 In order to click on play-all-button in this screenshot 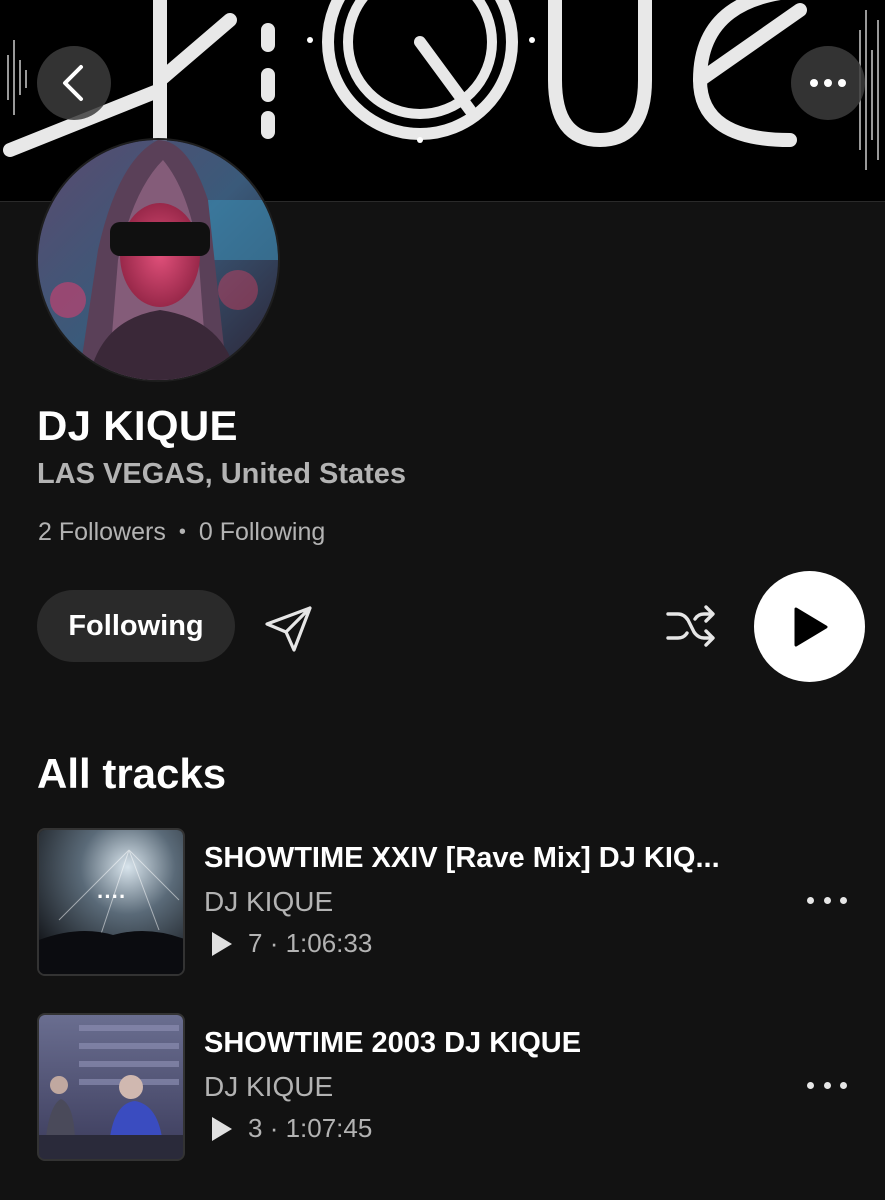, I will do `click(809, 626)`.